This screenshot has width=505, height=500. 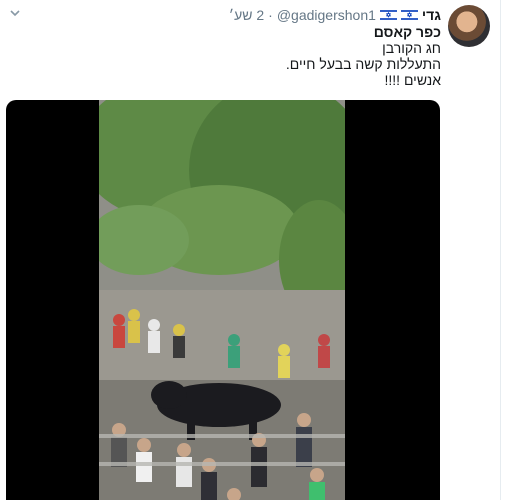 I want to click on tweet-line: כפר קאסם, so click(x=407, y=32).